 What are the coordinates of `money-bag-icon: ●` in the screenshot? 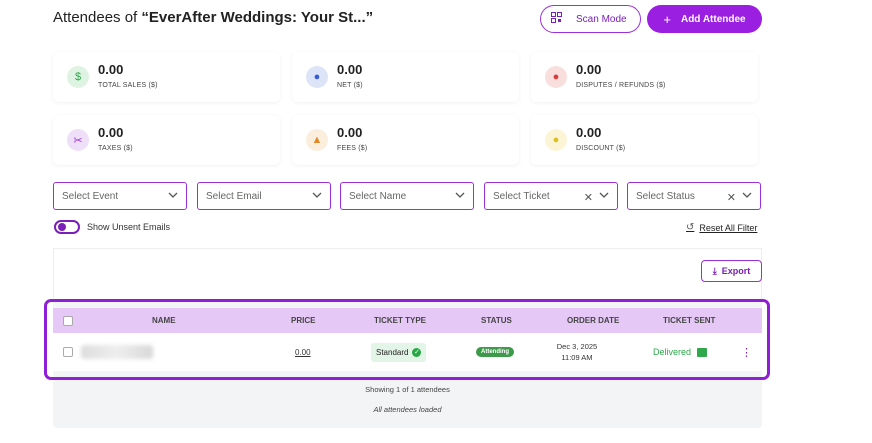 It's located at (317, 77).